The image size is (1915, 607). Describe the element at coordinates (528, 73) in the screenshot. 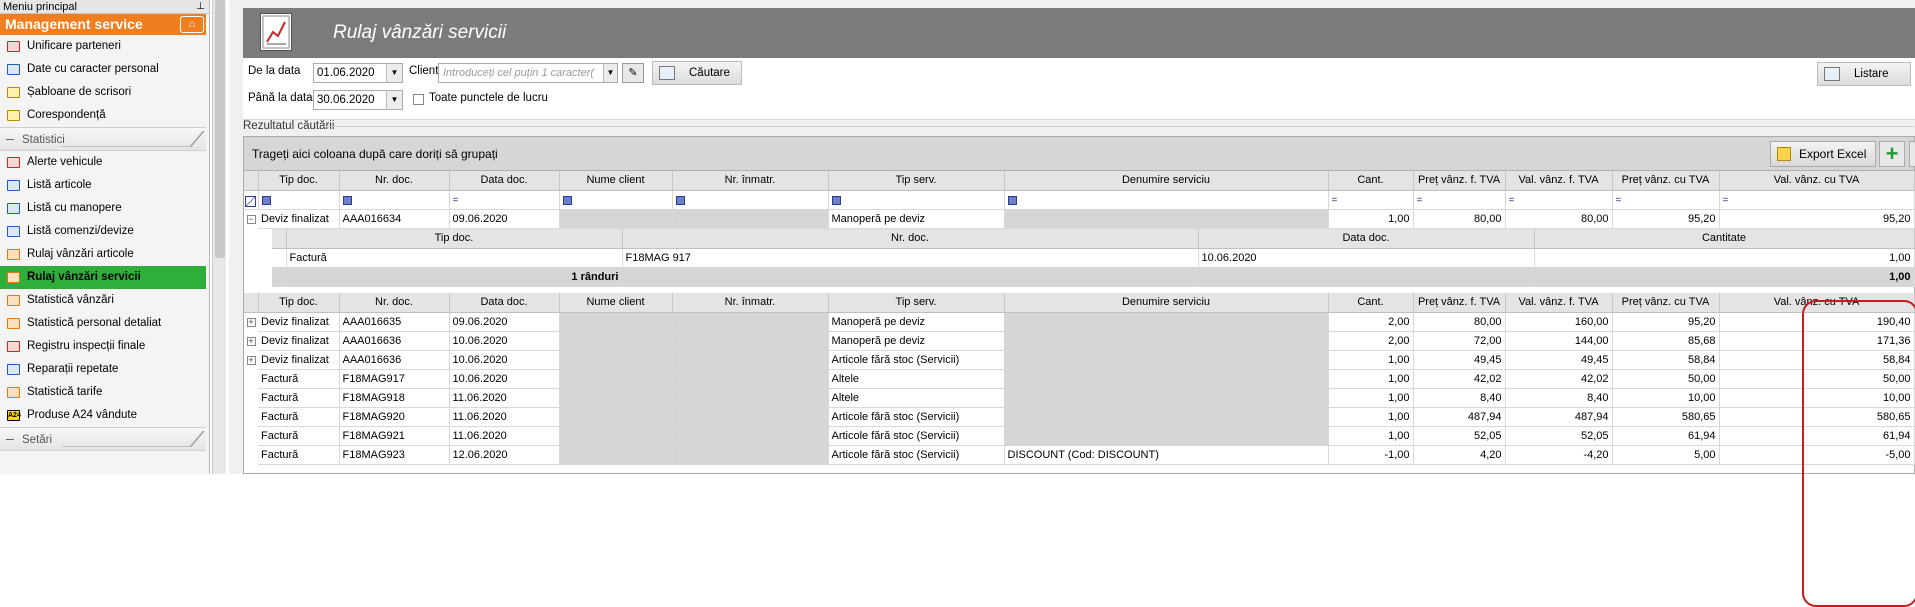

I see `client-input: Introduceți cel puțin 1 caracter( ▼` at that location.